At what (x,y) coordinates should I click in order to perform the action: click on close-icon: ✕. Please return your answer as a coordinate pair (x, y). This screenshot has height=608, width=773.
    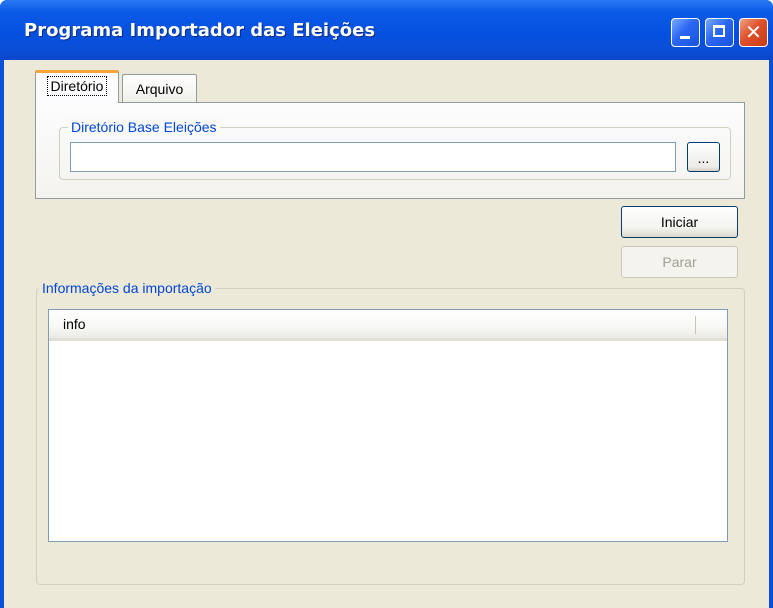
    Looking at the image, I should click on (753, 32).